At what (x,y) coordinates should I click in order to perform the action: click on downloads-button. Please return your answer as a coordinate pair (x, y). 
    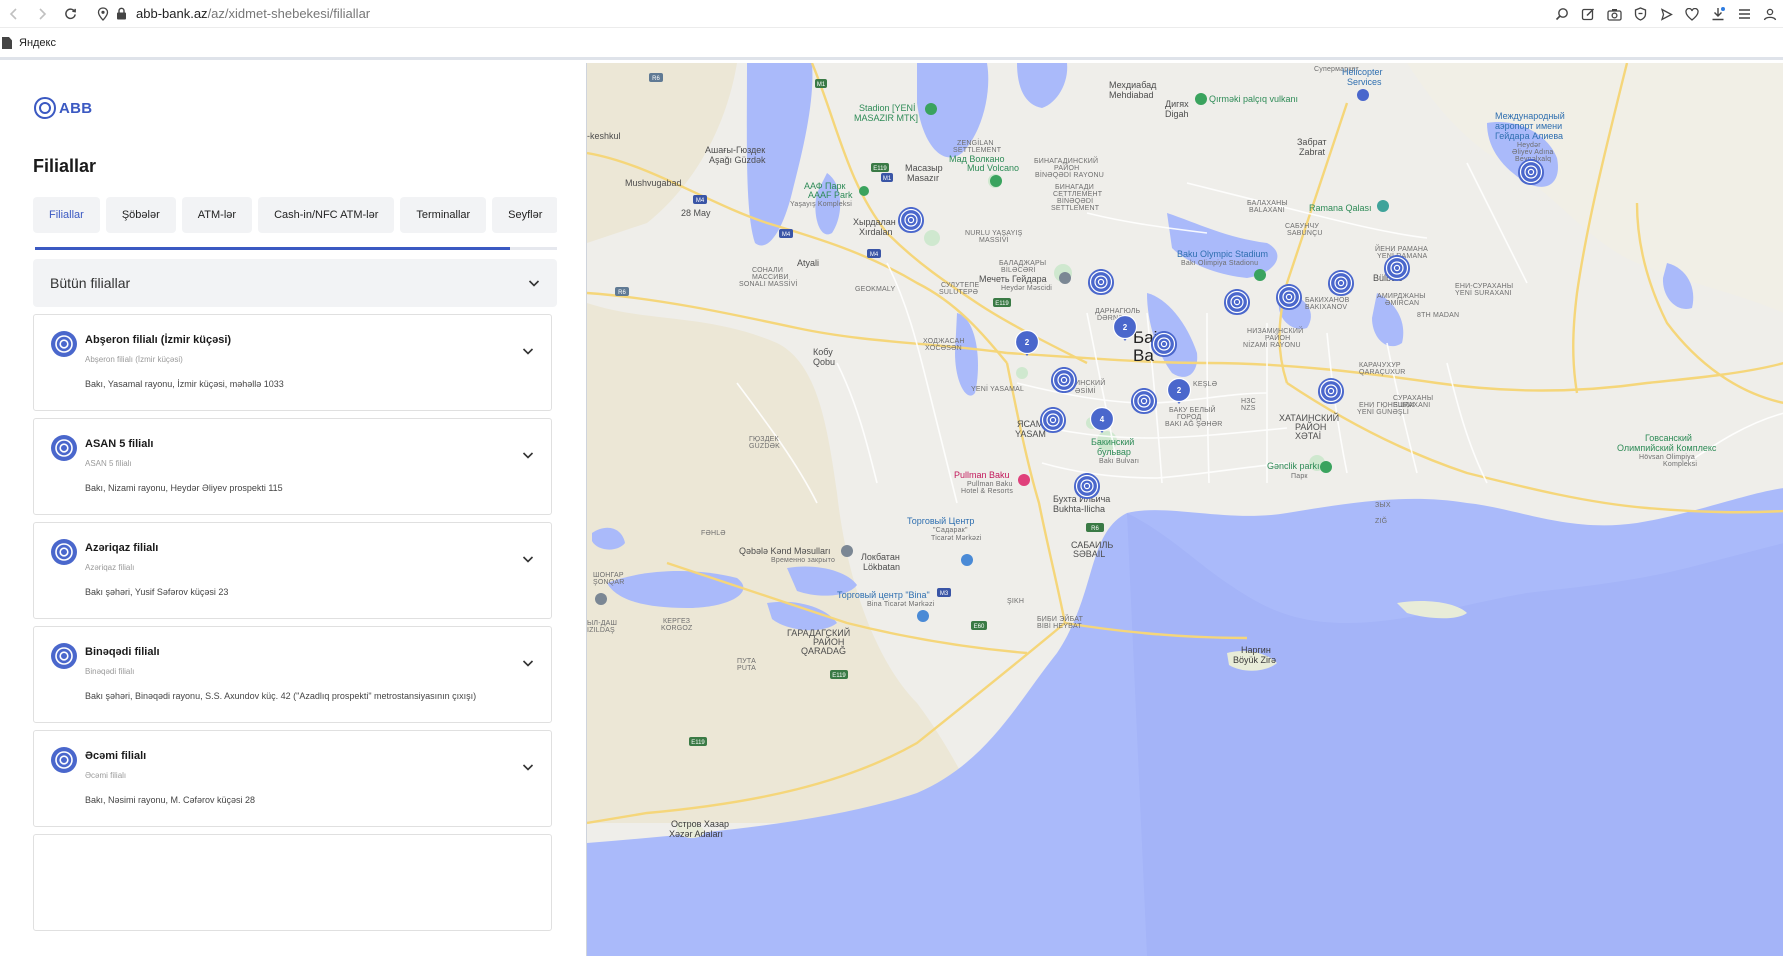
    Looking at the image, I should click on (1718, 14).